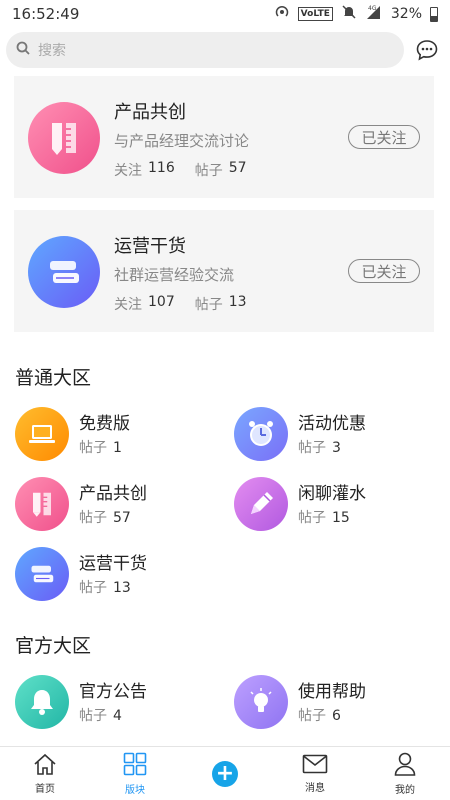  I want to click on section-title-official: 官方大区, so click(53, 646).